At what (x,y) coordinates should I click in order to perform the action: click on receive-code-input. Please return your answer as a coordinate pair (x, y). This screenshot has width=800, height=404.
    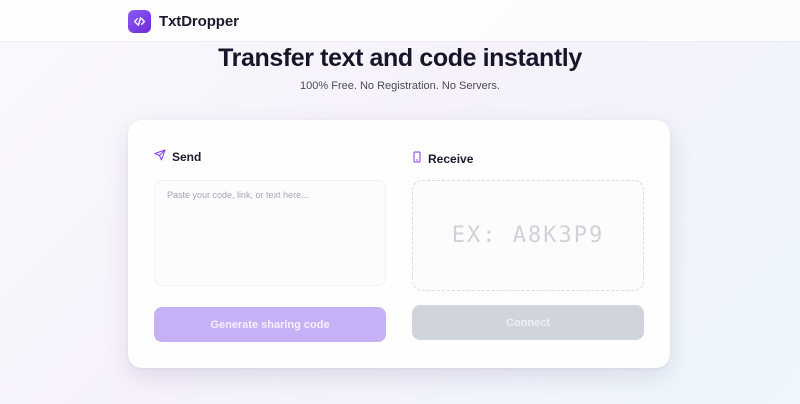
    Looking at the image, I should click on (528, 235).